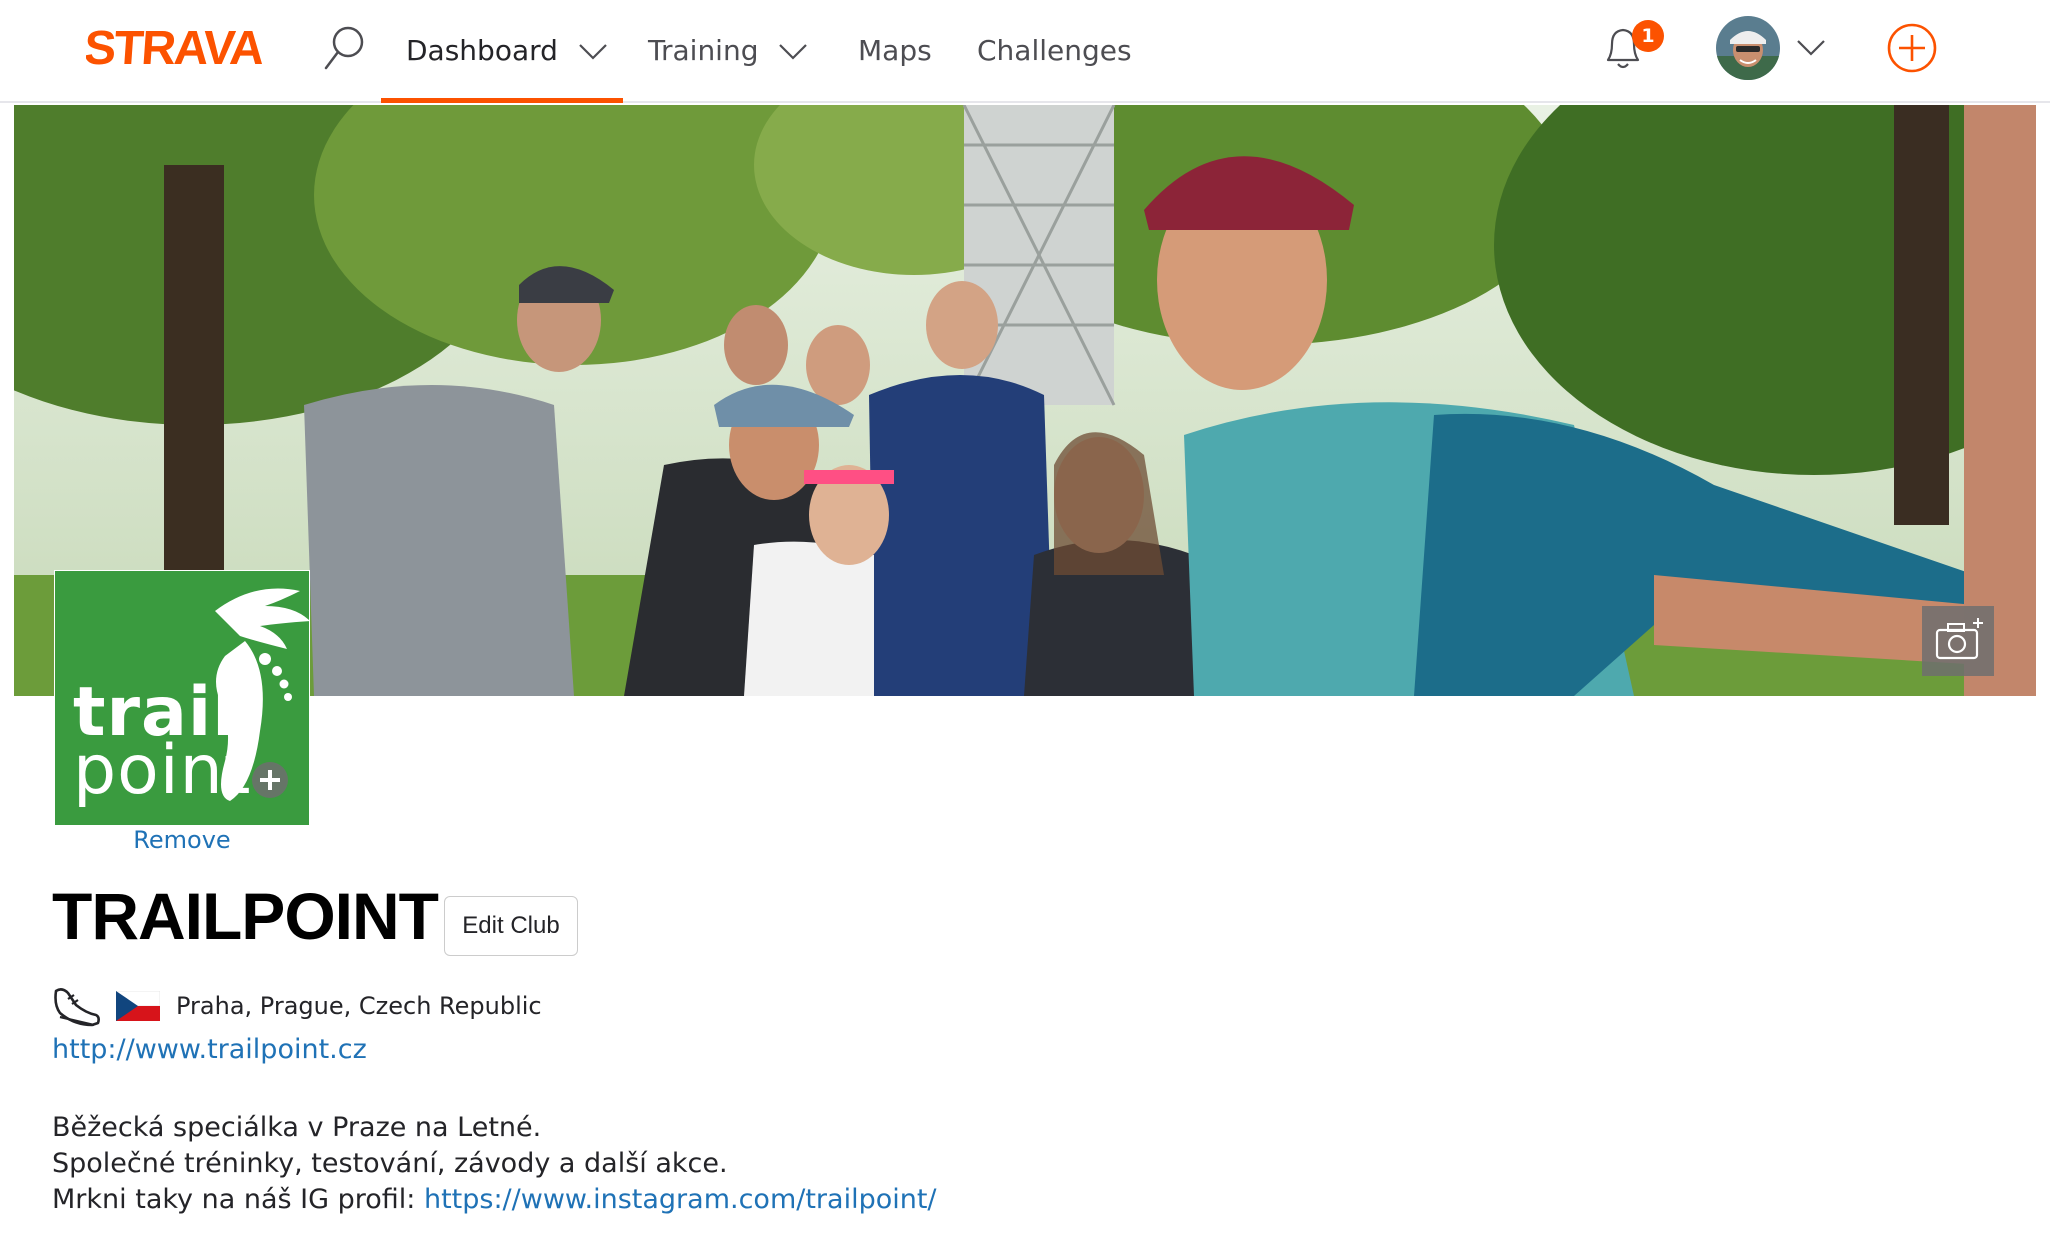  I want to click on description-line-1: Běžecká speciálka v Praze na Letné., so click(297, 1127).